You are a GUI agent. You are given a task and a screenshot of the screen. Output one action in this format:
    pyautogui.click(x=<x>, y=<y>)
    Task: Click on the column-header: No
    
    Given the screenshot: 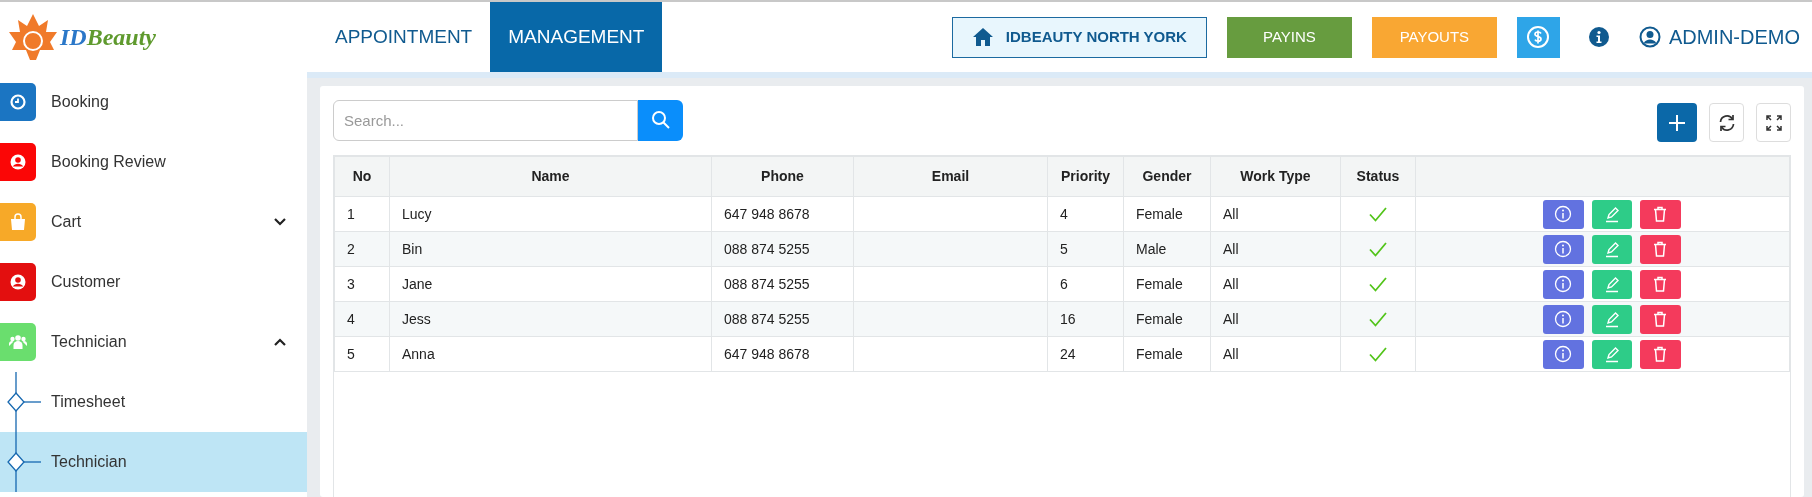 What is the action you would take?
    pyautogui.click(x=362, y=176)
    